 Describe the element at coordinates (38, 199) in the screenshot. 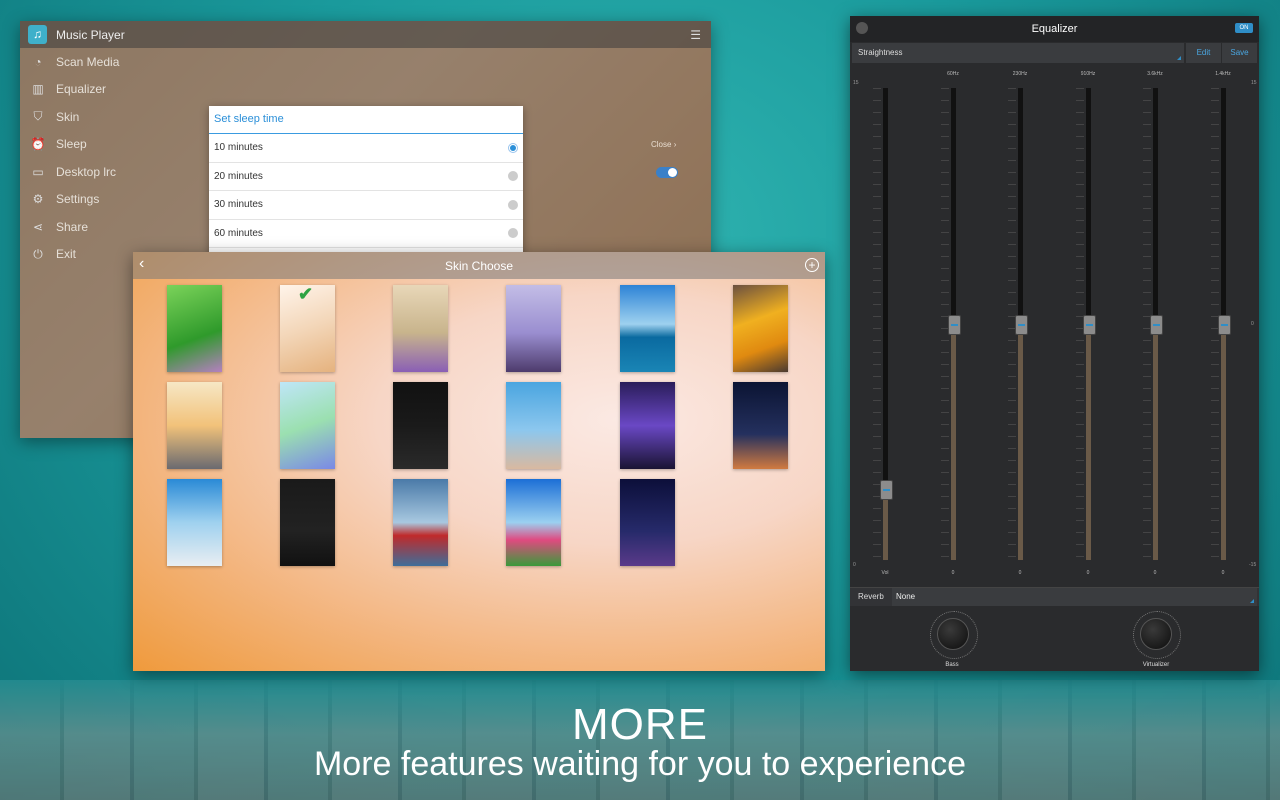

I see `gear-icon: ⚙` at that location.